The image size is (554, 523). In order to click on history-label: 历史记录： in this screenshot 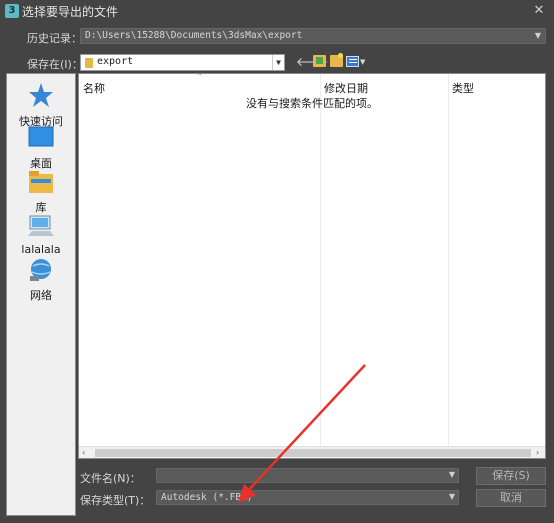, I will do `click(54, 38)`.